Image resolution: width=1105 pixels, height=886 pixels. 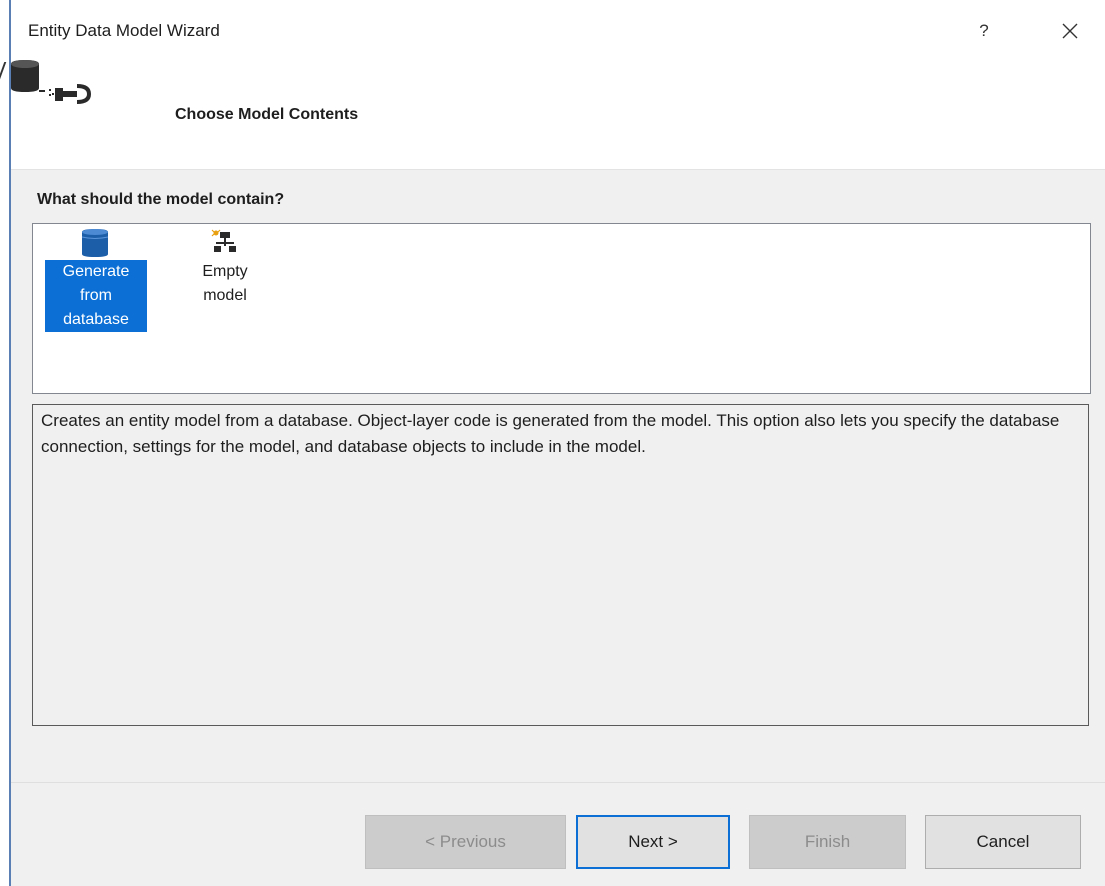 What do you see at coordinates (558, 30) in the screenshot?
I see `title-bar: Entity Data Model Wizard ?` at bounding box center [558, 30].